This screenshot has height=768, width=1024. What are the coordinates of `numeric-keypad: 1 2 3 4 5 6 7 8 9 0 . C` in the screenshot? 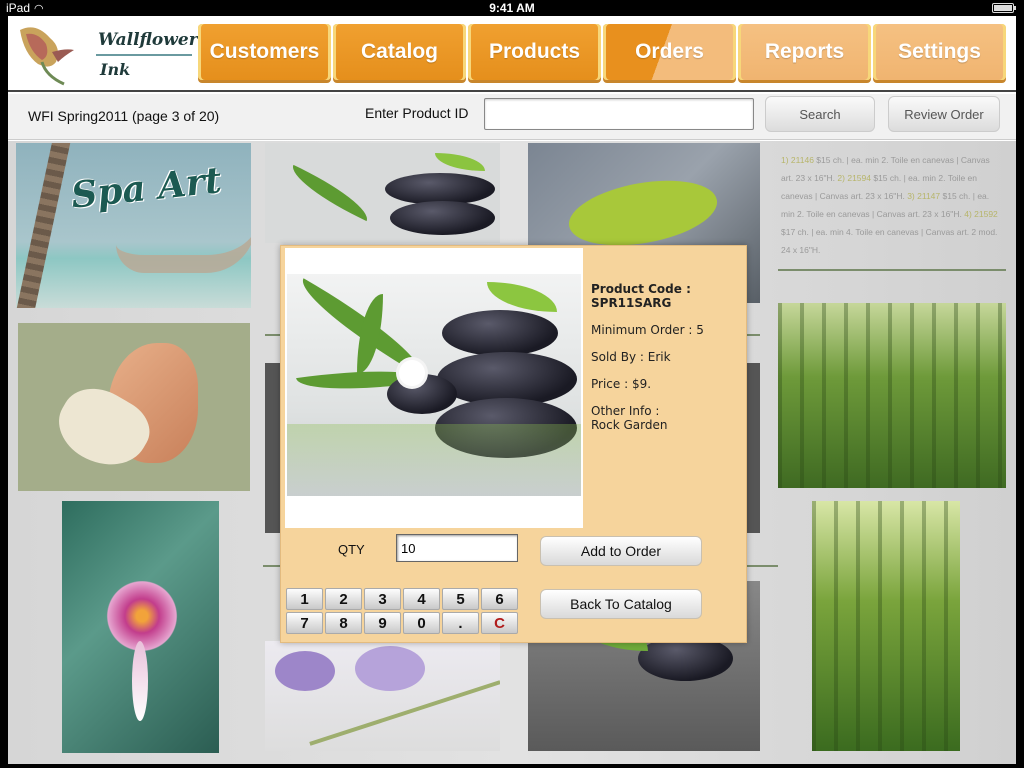 It's located at (402, 611).